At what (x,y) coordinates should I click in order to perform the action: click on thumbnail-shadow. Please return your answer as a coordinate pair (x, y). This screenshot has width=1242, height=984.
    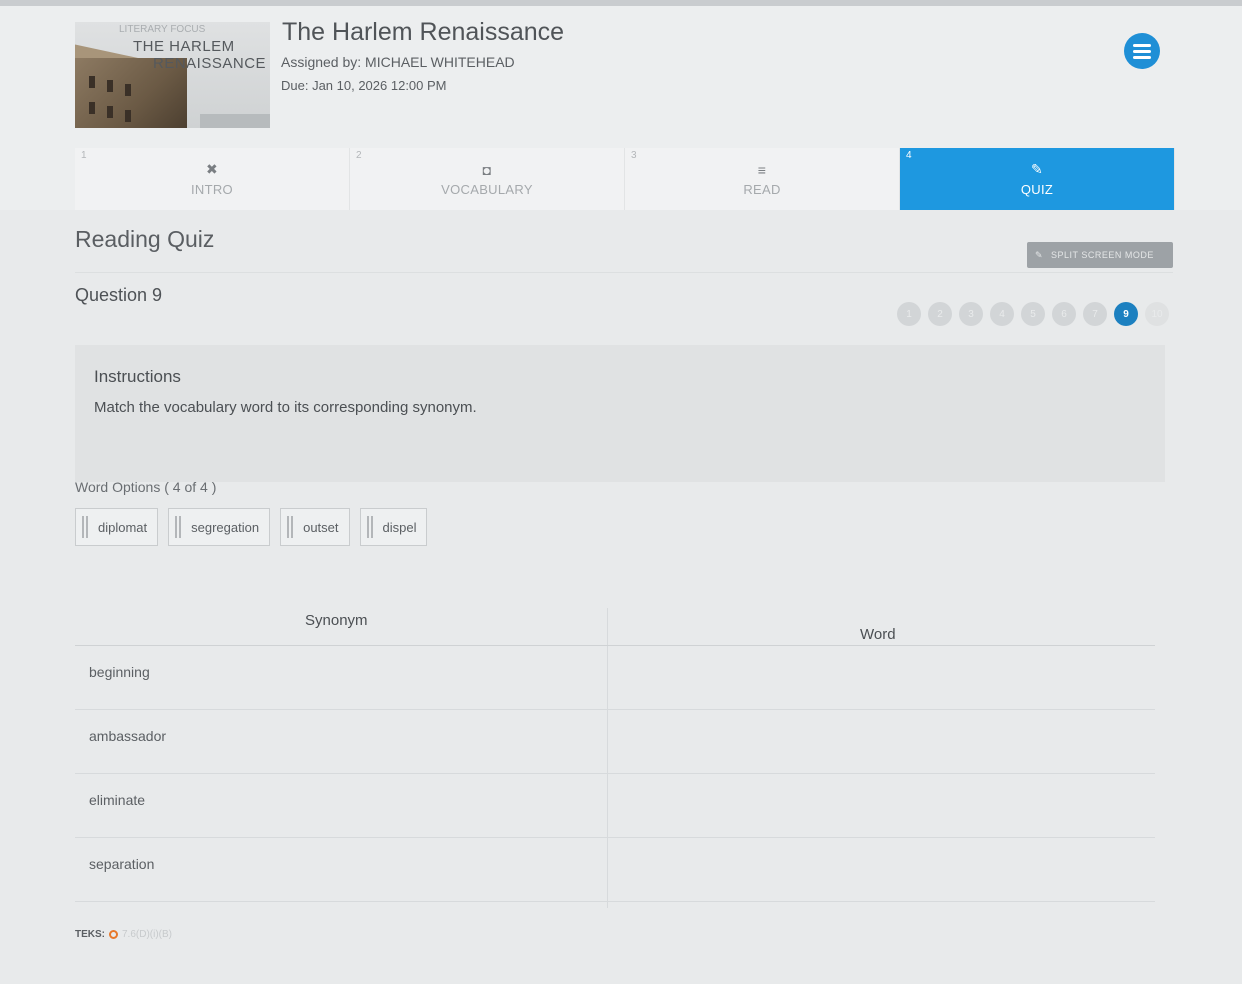
    Looking at the image, I should click on (235, 121).